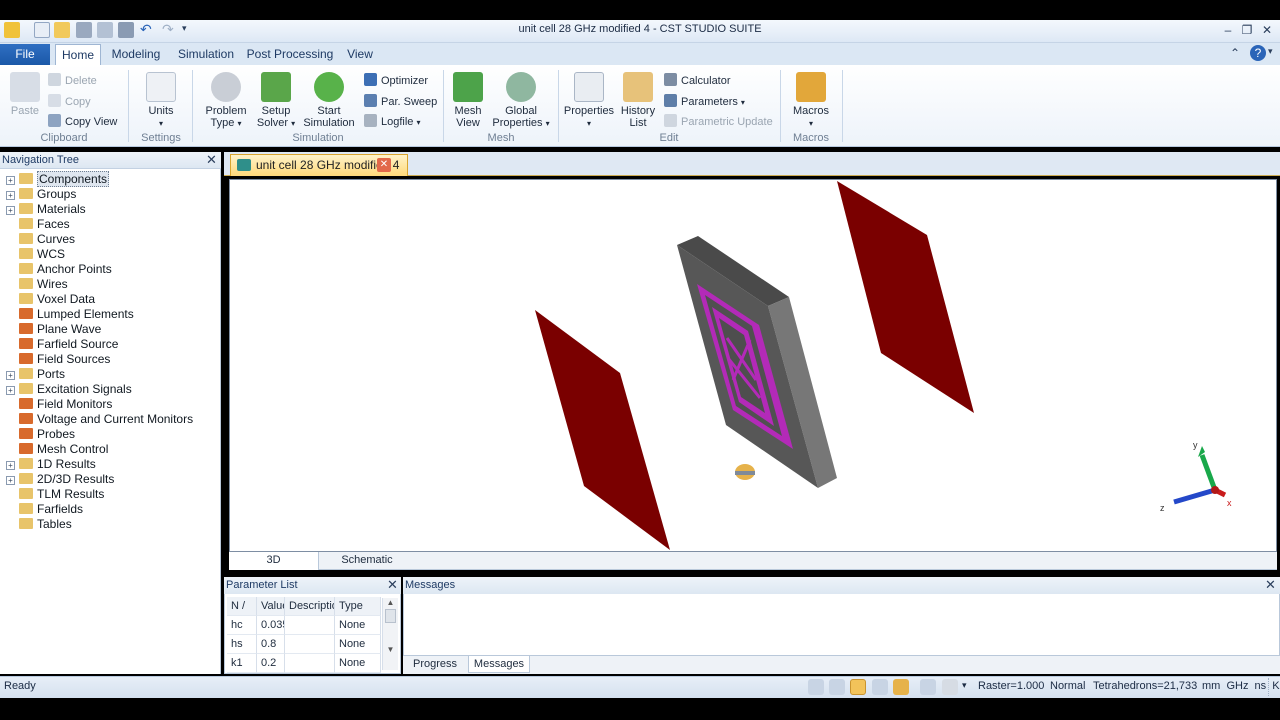 The height and width of the screenshot is (720, 1280). Describe the element at coordinates (35, 374) in the screenshot. I see `tree-item: + Ports` at that location.